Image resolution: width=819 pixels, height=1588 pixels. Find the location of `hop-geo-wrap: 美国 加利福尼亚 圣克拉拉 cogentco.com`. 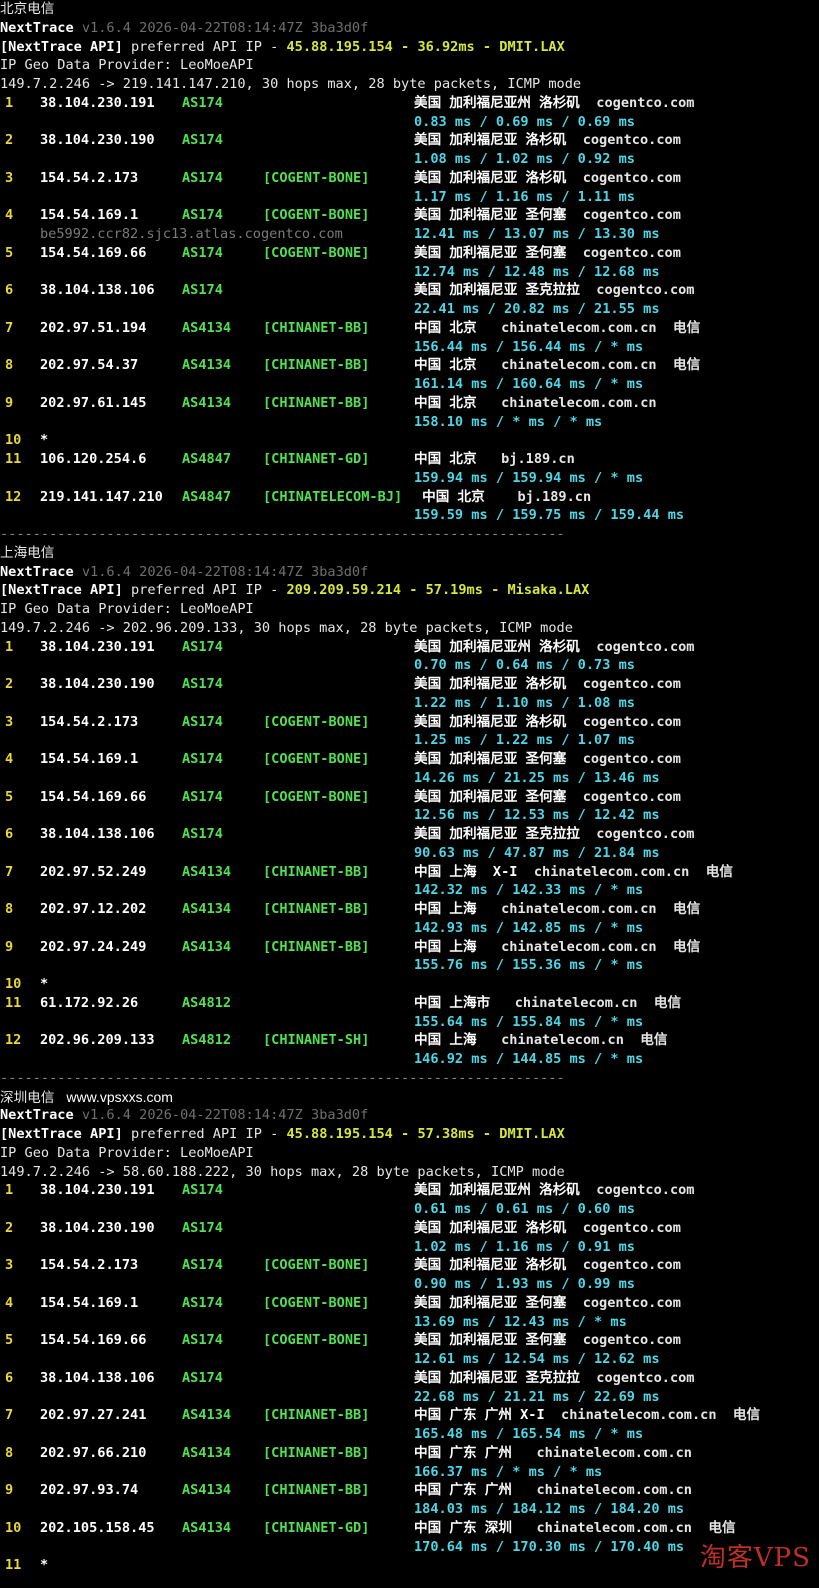

hop-geo-wrap: 美国 加利福尼亚 圣克拉拉 cogentco.com is located at coordinates (554, 834).